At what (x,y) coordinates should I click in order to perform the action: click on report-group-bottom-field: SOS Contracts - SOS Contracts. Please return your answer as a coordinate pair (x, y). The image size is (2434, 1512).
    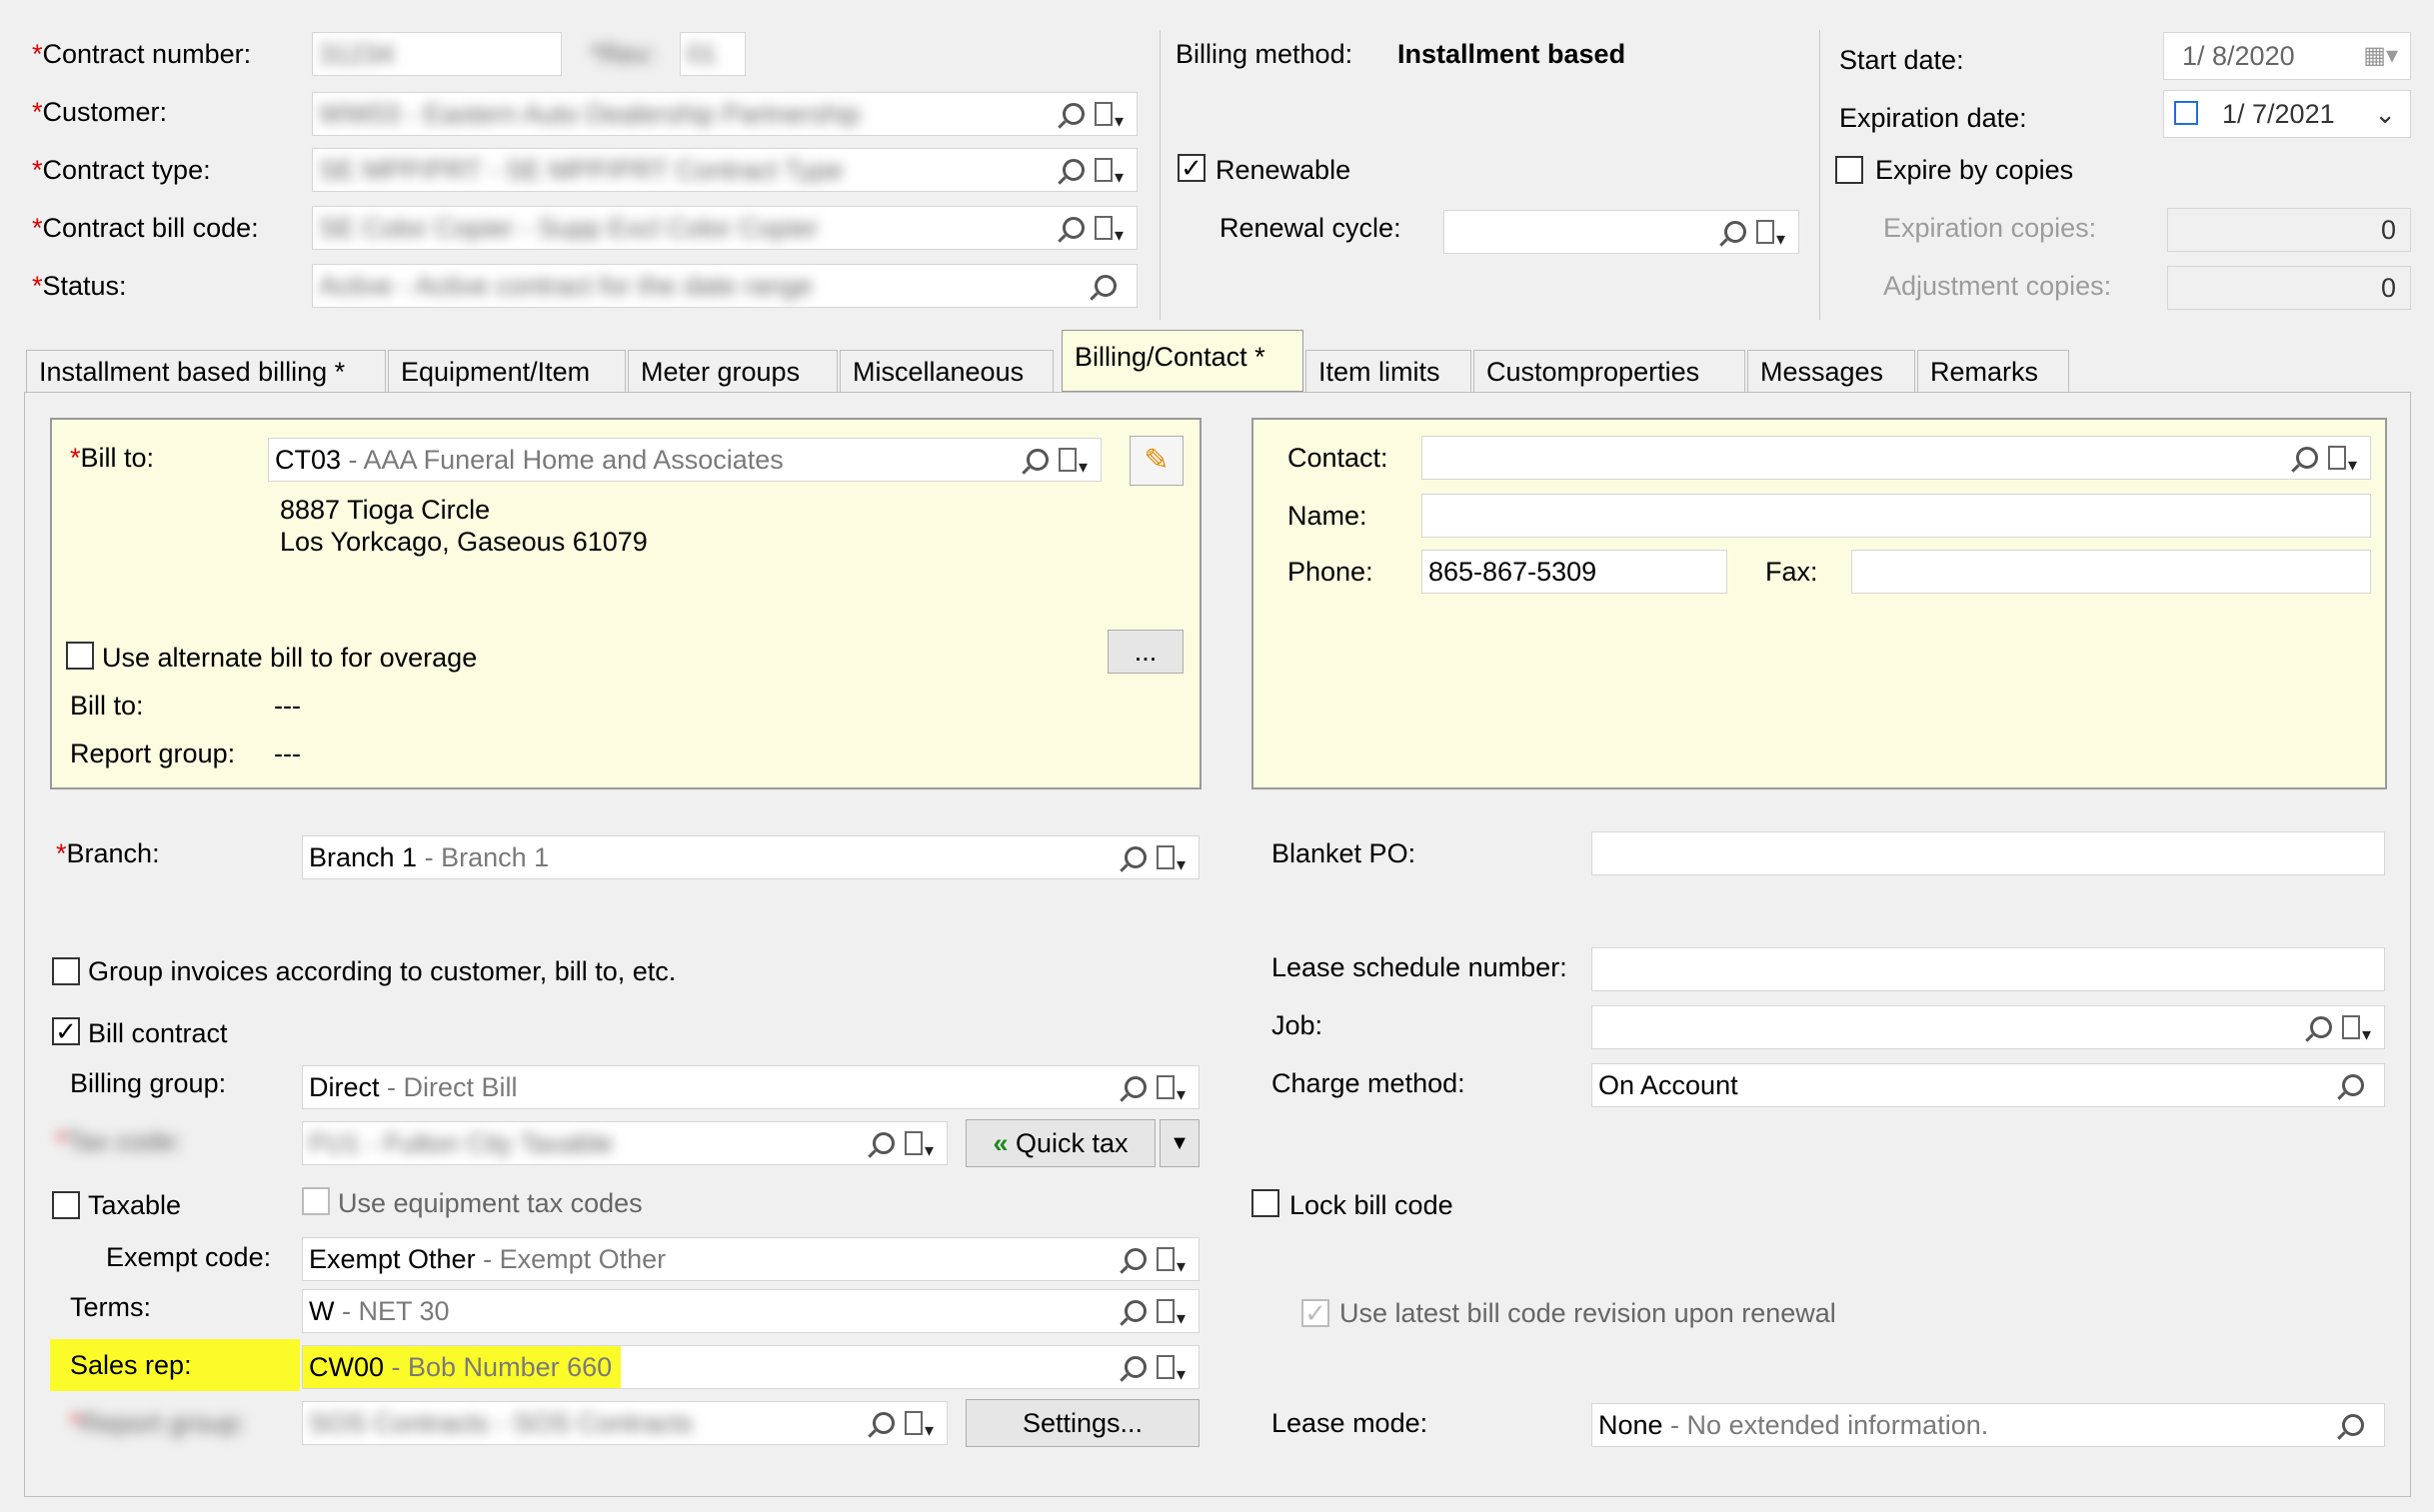
    Looking at the image, I should click on (625, 1423).